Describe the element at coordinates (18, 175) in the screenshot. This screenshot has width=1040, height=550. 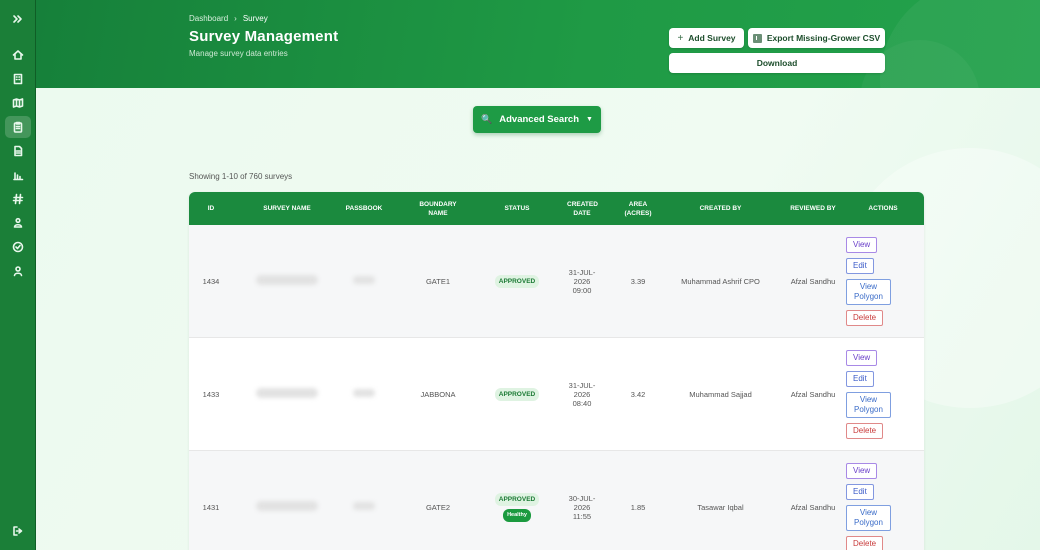
I see `chart-icon` at that location.